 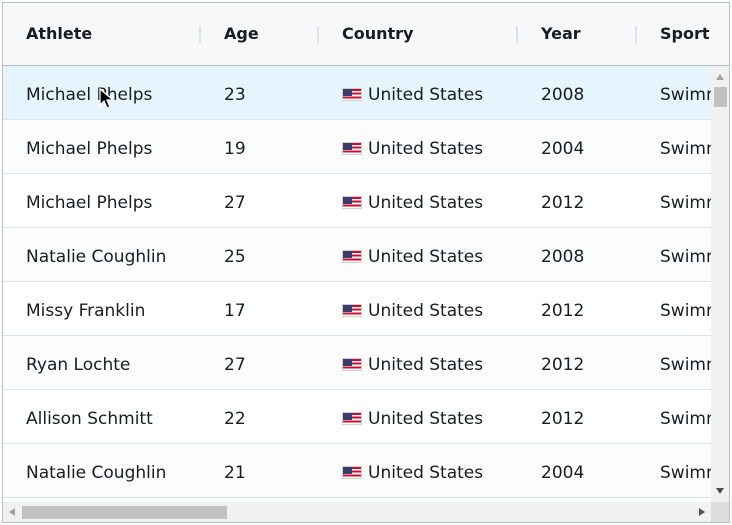 What do you see at coordinates (720, 284) in the screenshot?
I see `vertical-scrollbar` at bounding box center [720, 284].